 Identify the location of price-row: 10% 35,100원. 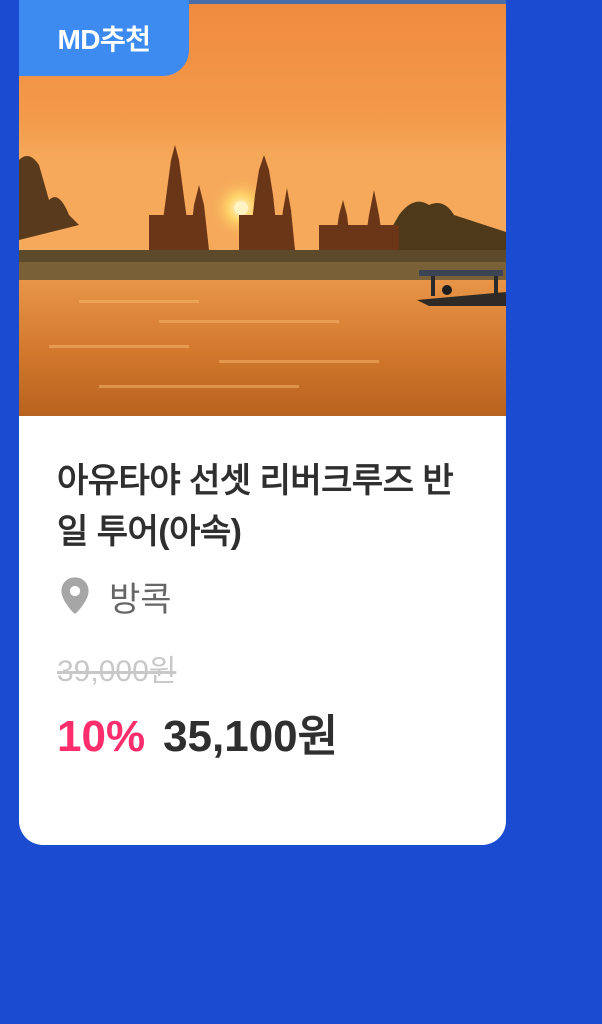
(266, 730).